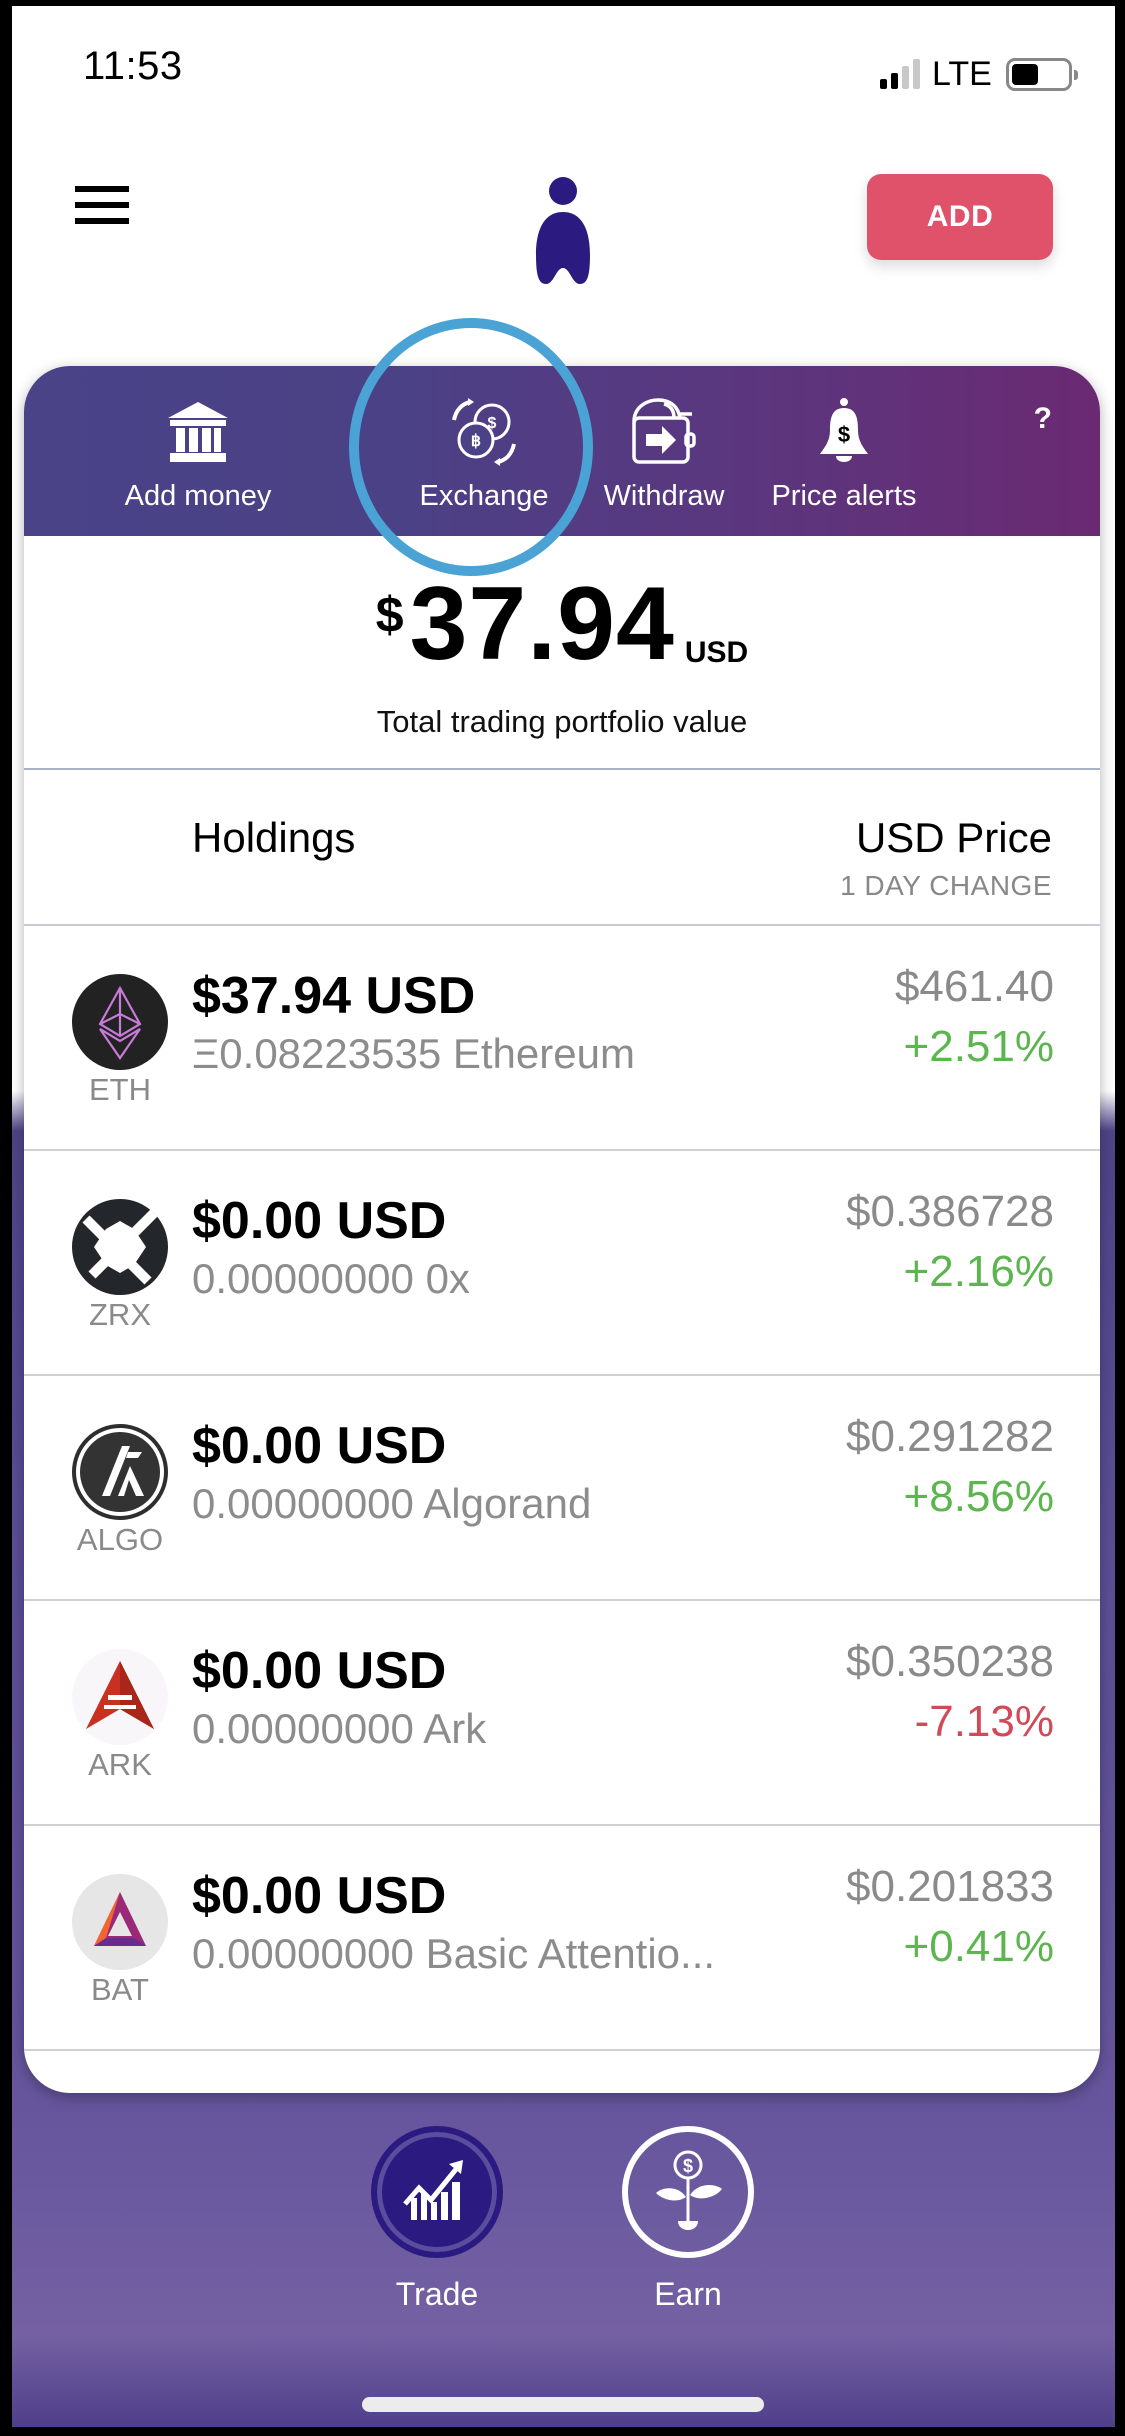 The height and width of the screenshot is (2436, 1125). Describe the element at coordinates (120, 1022) in the screenshot. I see `ethereum-icon` at that location.